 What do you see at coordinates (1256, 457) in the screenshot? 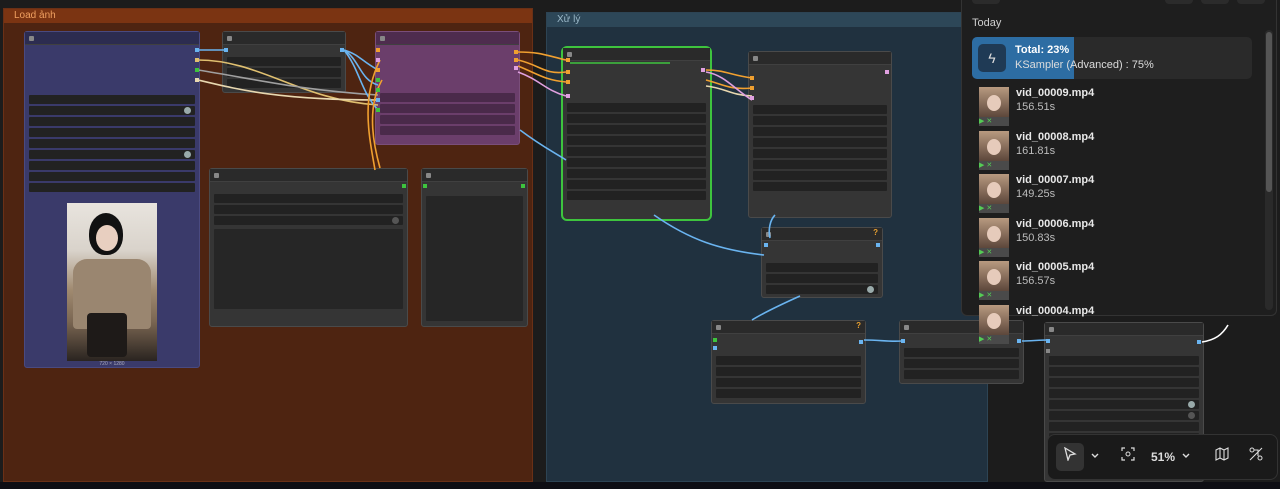
I see `link-toggle-icon` at bounding box center [1256, 457].